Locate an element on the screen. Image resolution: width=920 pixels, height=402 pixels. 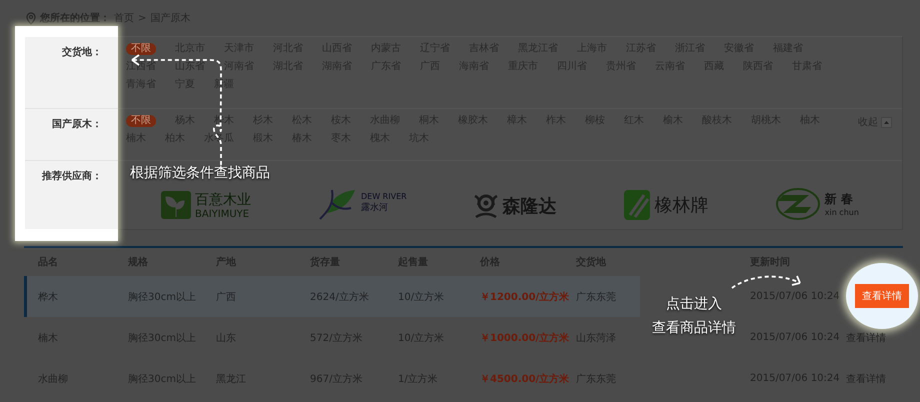
logo-text: 百意木业 is located at coordinates (223, 199).